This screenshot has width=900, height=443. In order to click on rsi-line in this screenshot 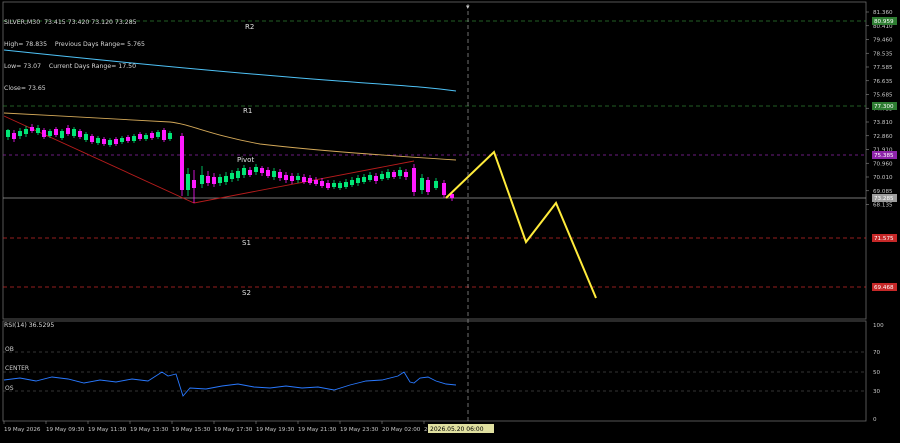, I will do `click(230, 384)`.